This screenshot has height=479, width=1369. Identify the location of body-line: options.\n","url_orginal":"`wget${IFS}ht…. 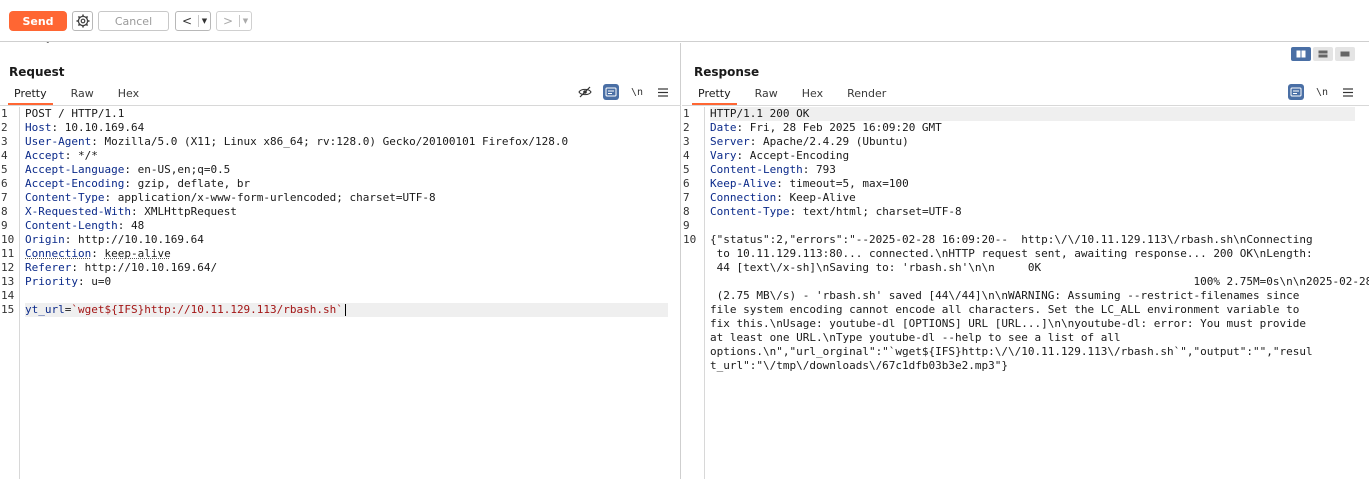
(1032, 352).